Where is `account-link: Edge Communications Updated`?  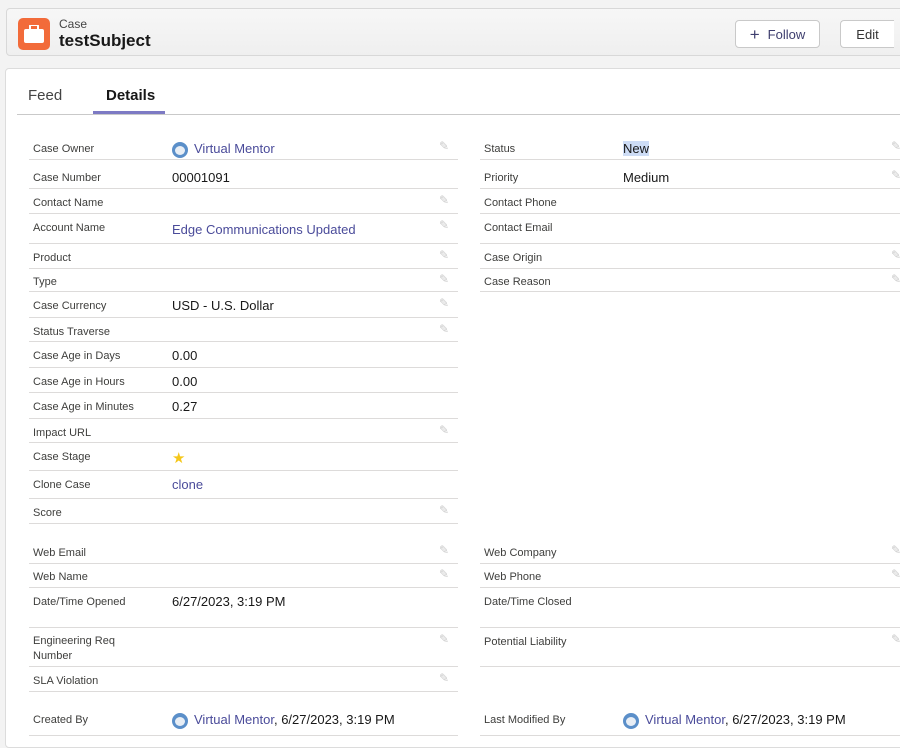 account-link: Edge Communications Updated is located at coordinates (264, 229).